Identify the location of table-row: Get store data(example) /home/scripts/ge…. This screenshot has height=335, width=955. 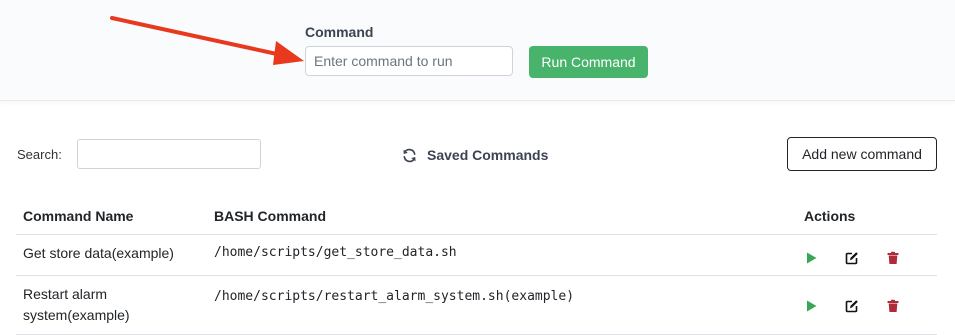
(476, 255).